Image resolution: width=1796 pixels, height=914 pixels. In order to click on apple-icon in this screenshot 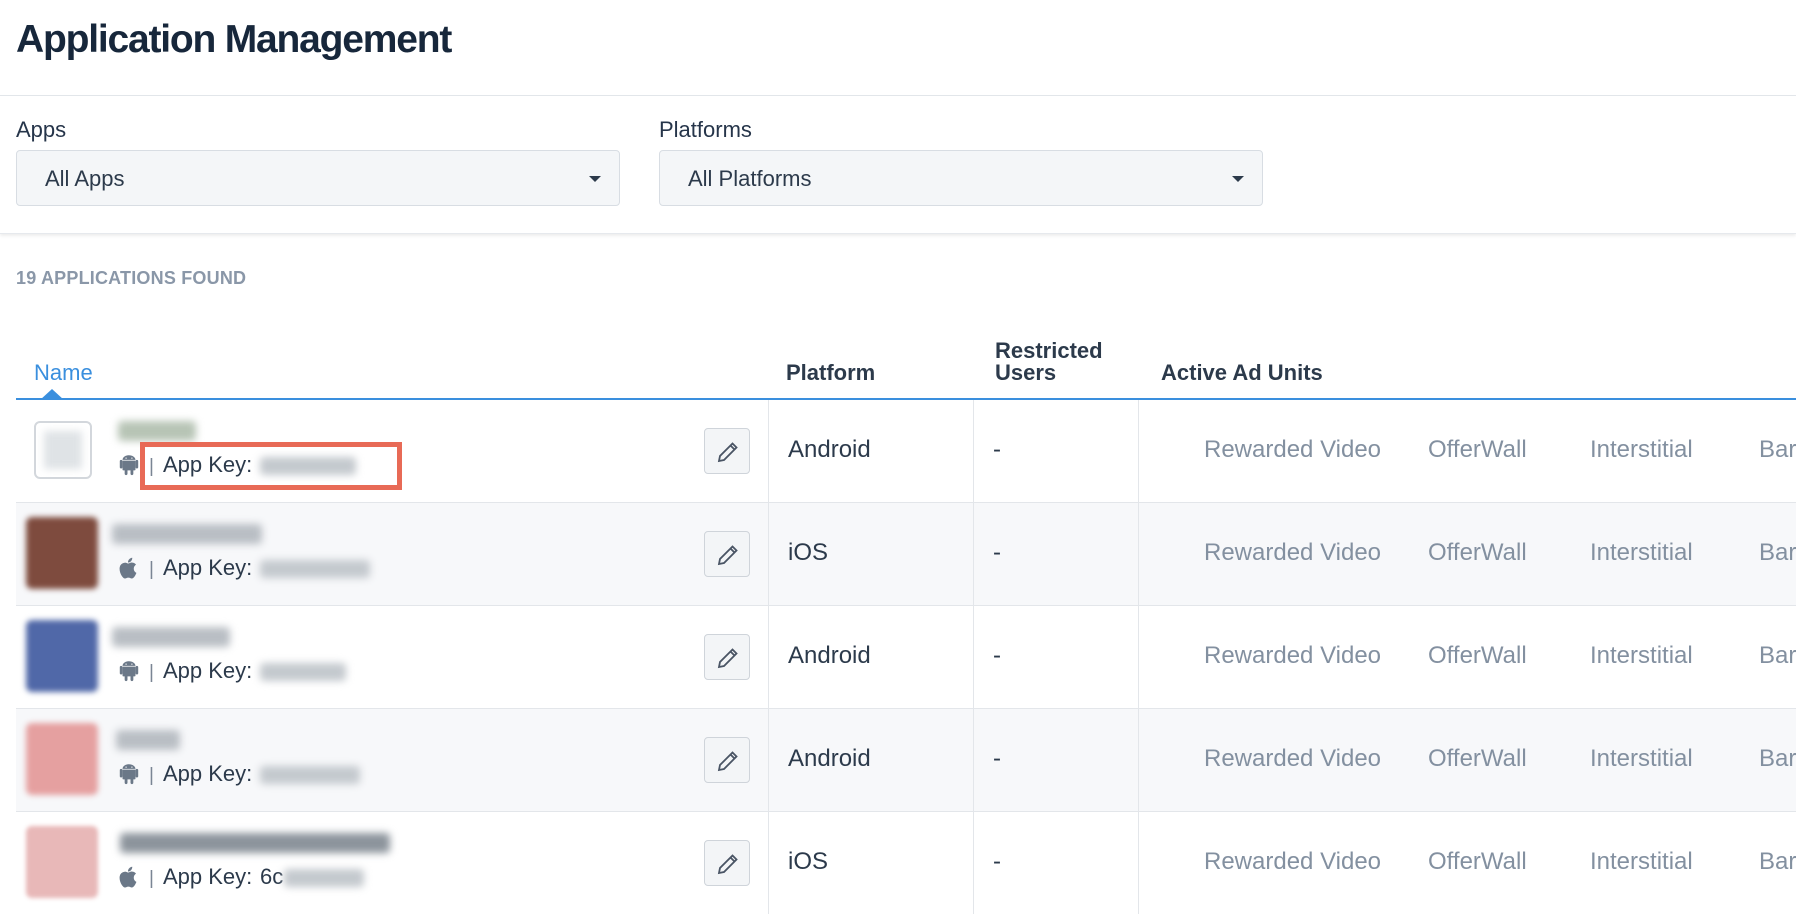, I will do `click(129, 568)`.